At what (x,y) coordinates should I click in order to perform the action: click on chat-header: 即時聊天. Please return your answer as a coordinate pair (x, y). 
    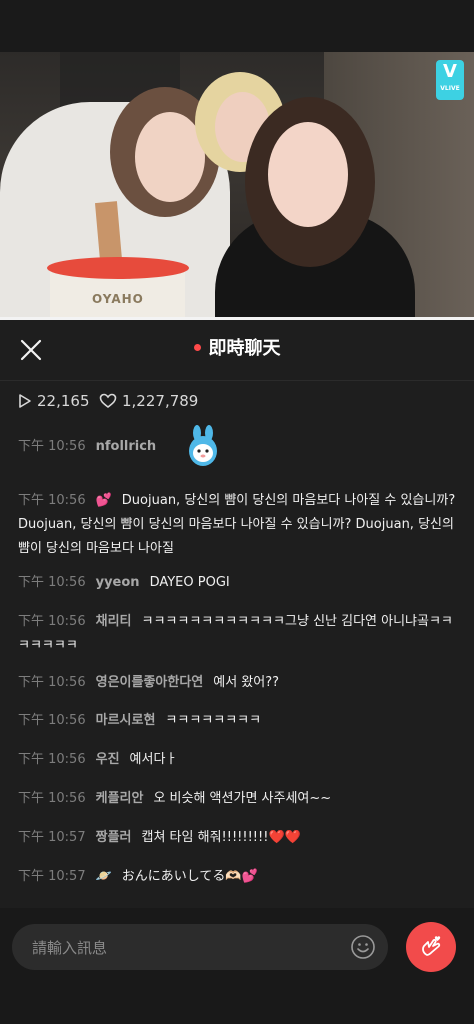
    Looking at the image, I should click on (237, 350).